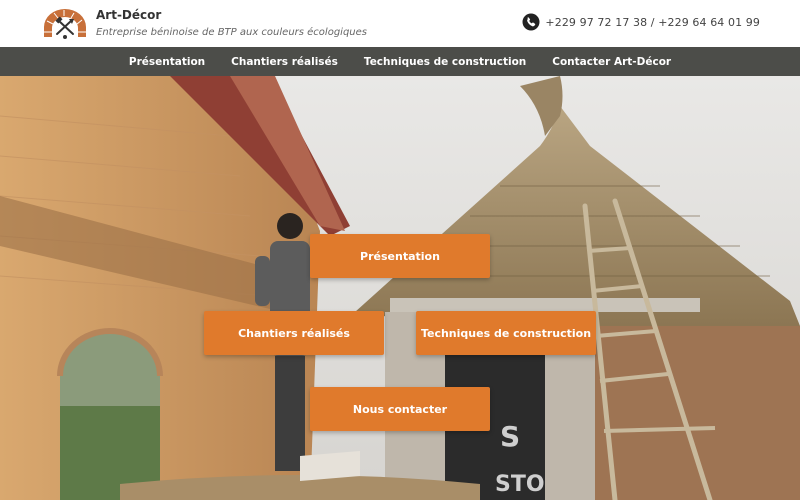 This screenshot has height=500, width=800. Describe the element at coordinates (65, 23) in the screenshot. I see `brick-arch-logo-icon` at that location.